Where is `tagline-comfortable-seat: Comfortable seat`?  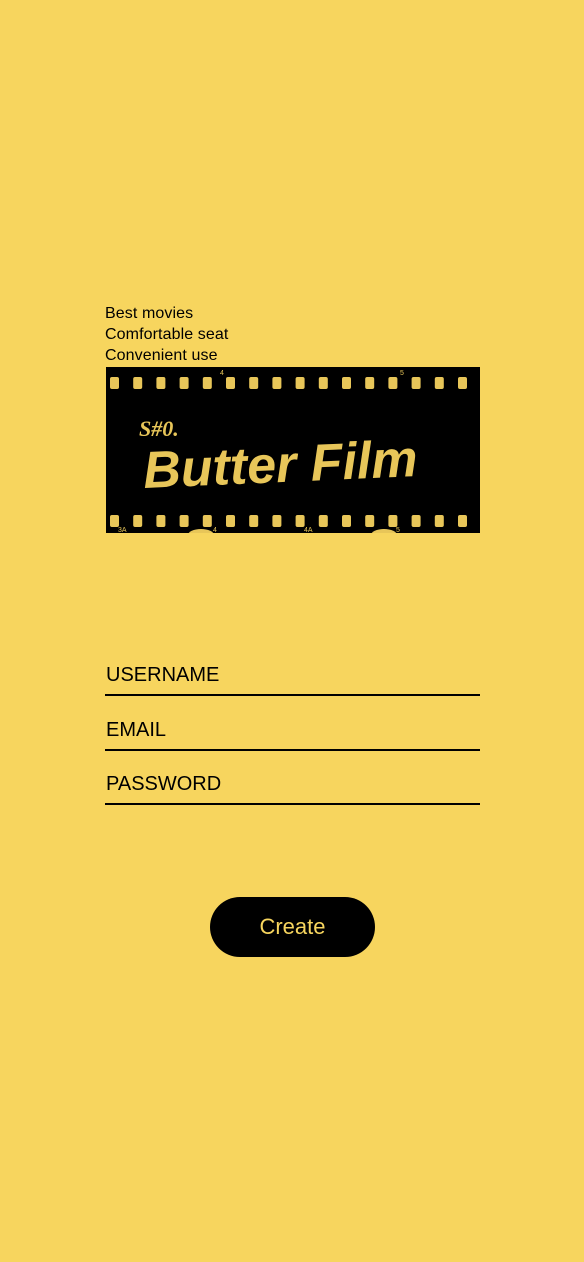 tagline-comfortable-seat: Comfortable seat is located at coordinates (167, 334).